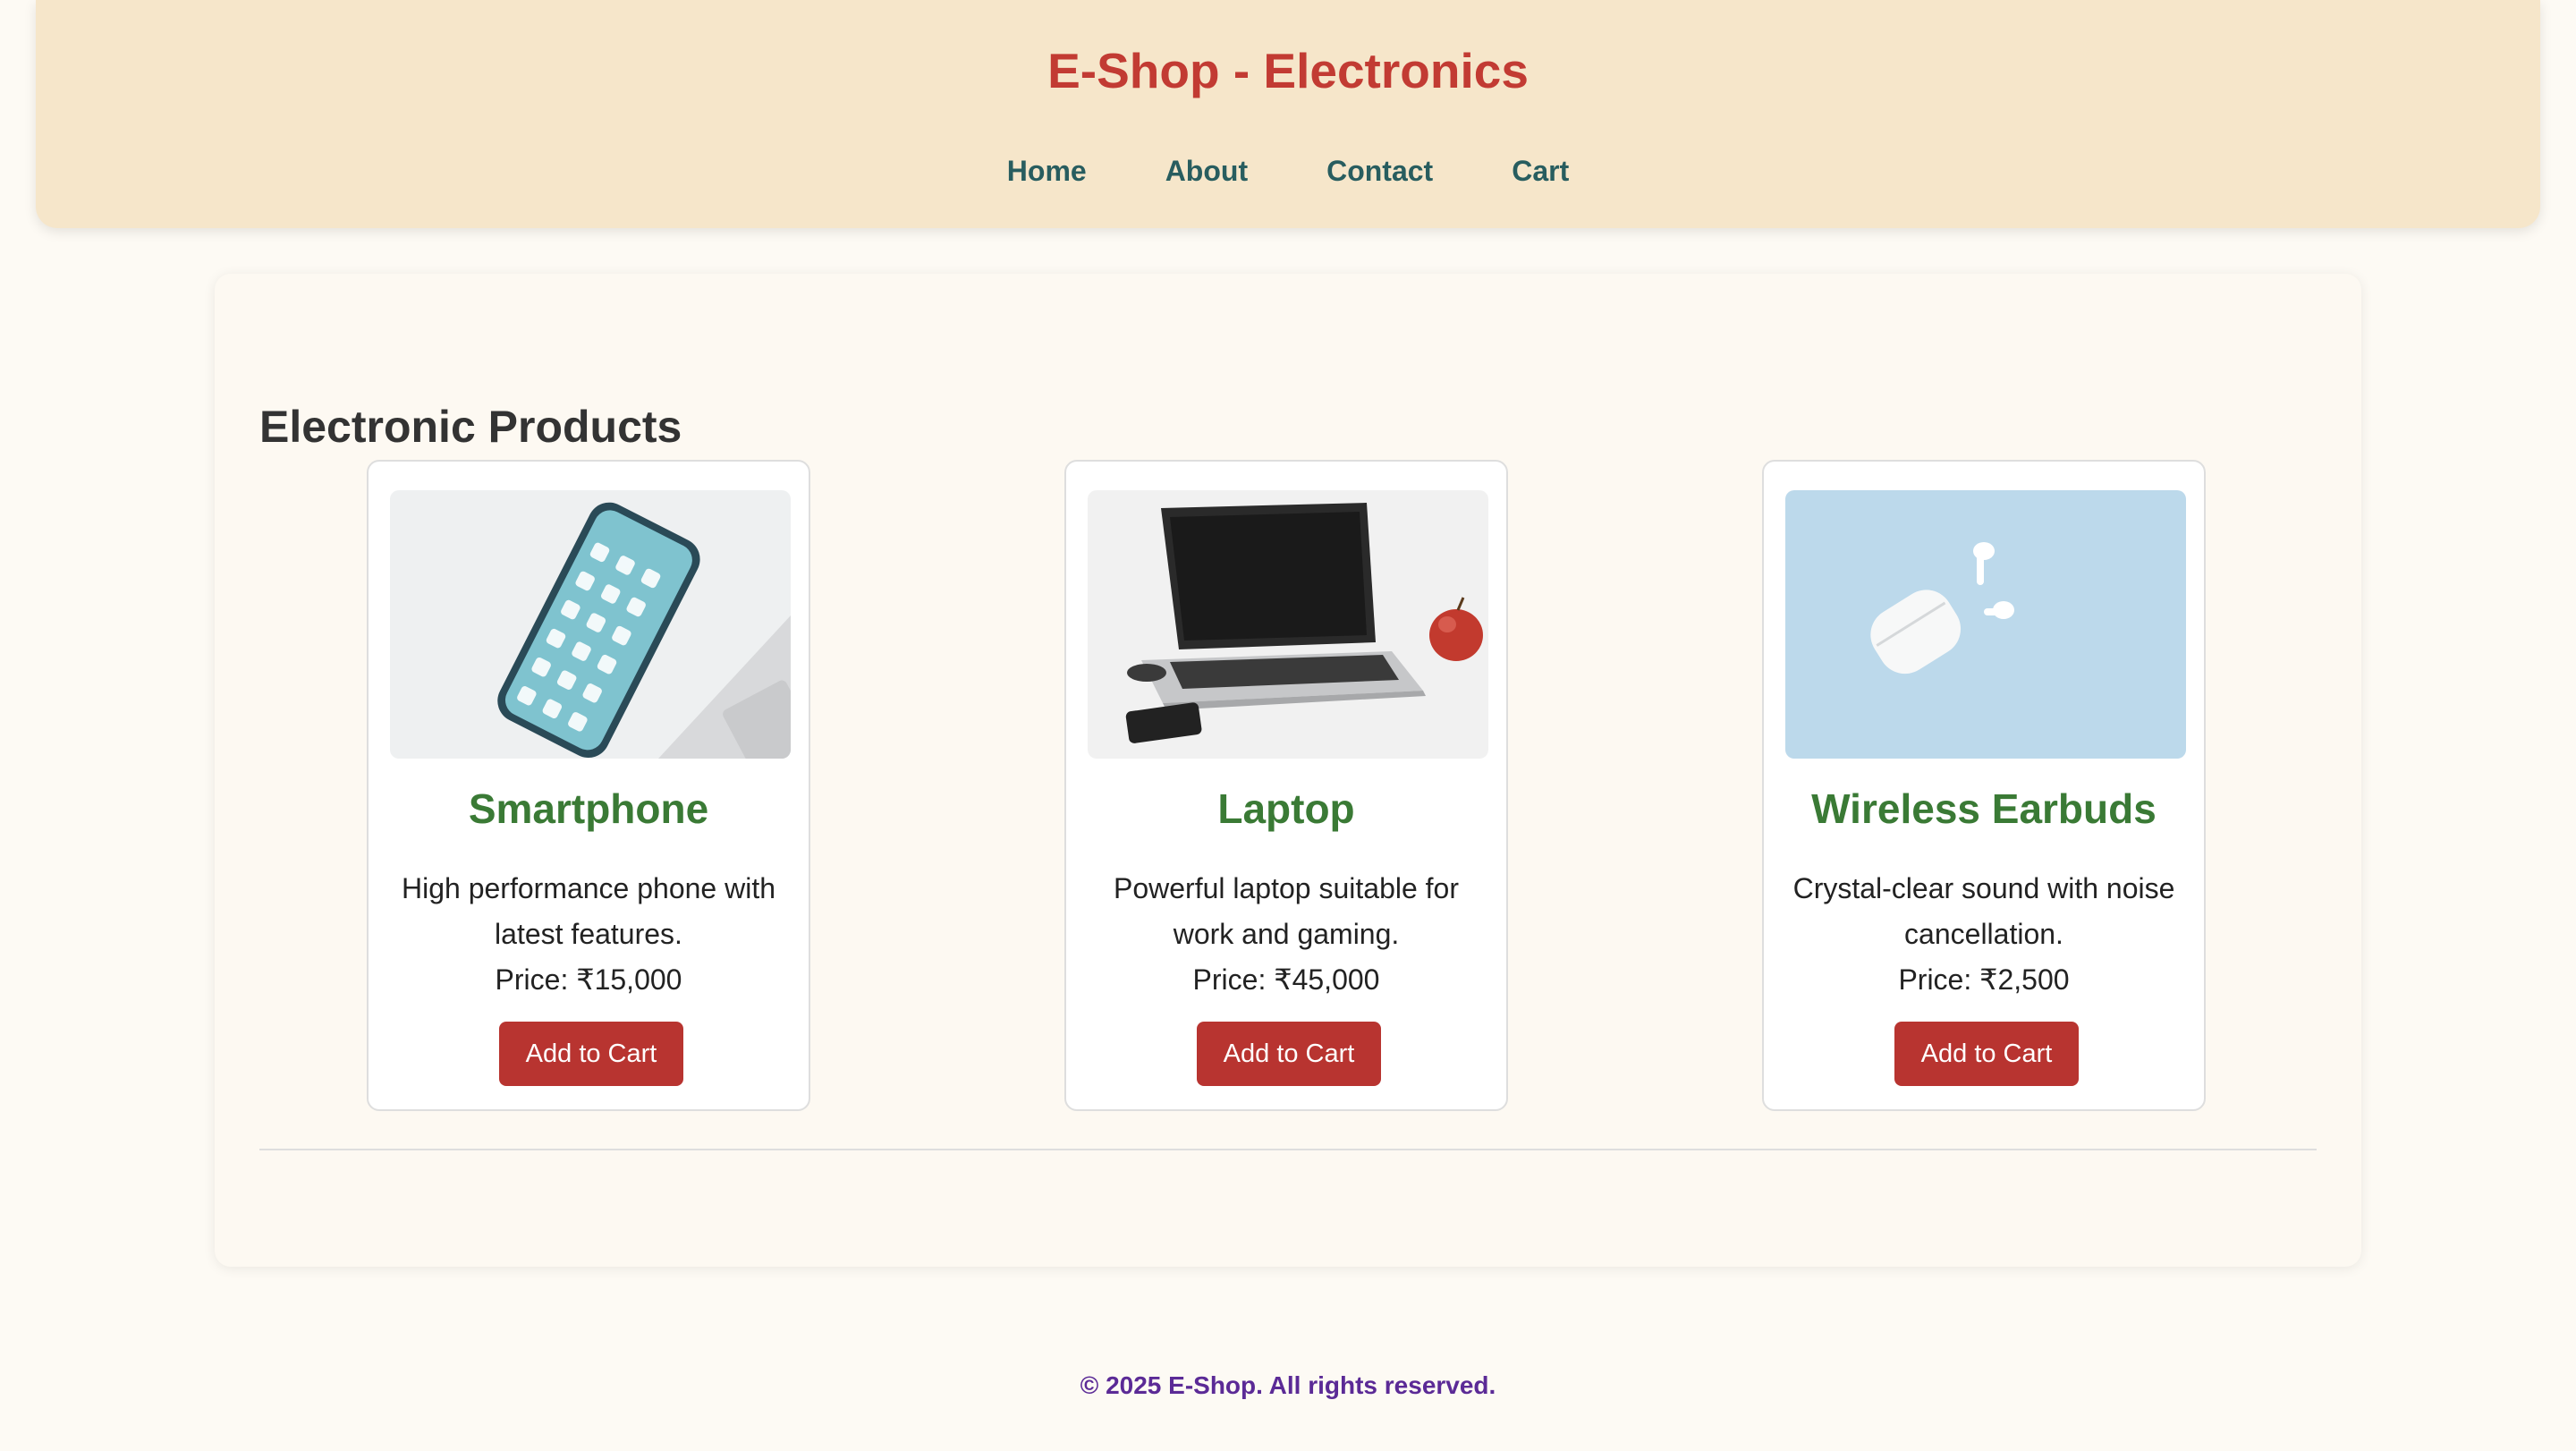 The image size is (2576, 1451). I want to click on smartphone-image, so click(590, 624).